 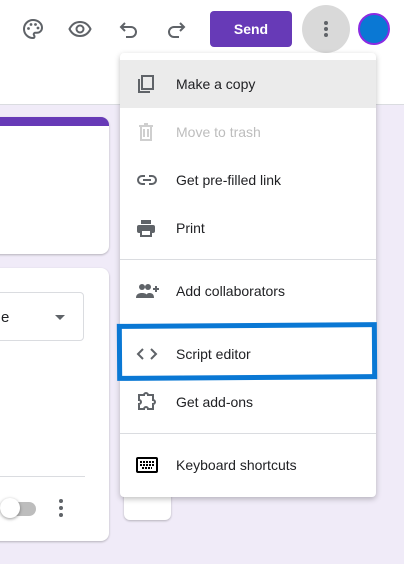 What do you see at coordinates (229, 180) in the screenshot?
I see `menu-item-label: Get pre-filled link` at bounding box center [229, 180].